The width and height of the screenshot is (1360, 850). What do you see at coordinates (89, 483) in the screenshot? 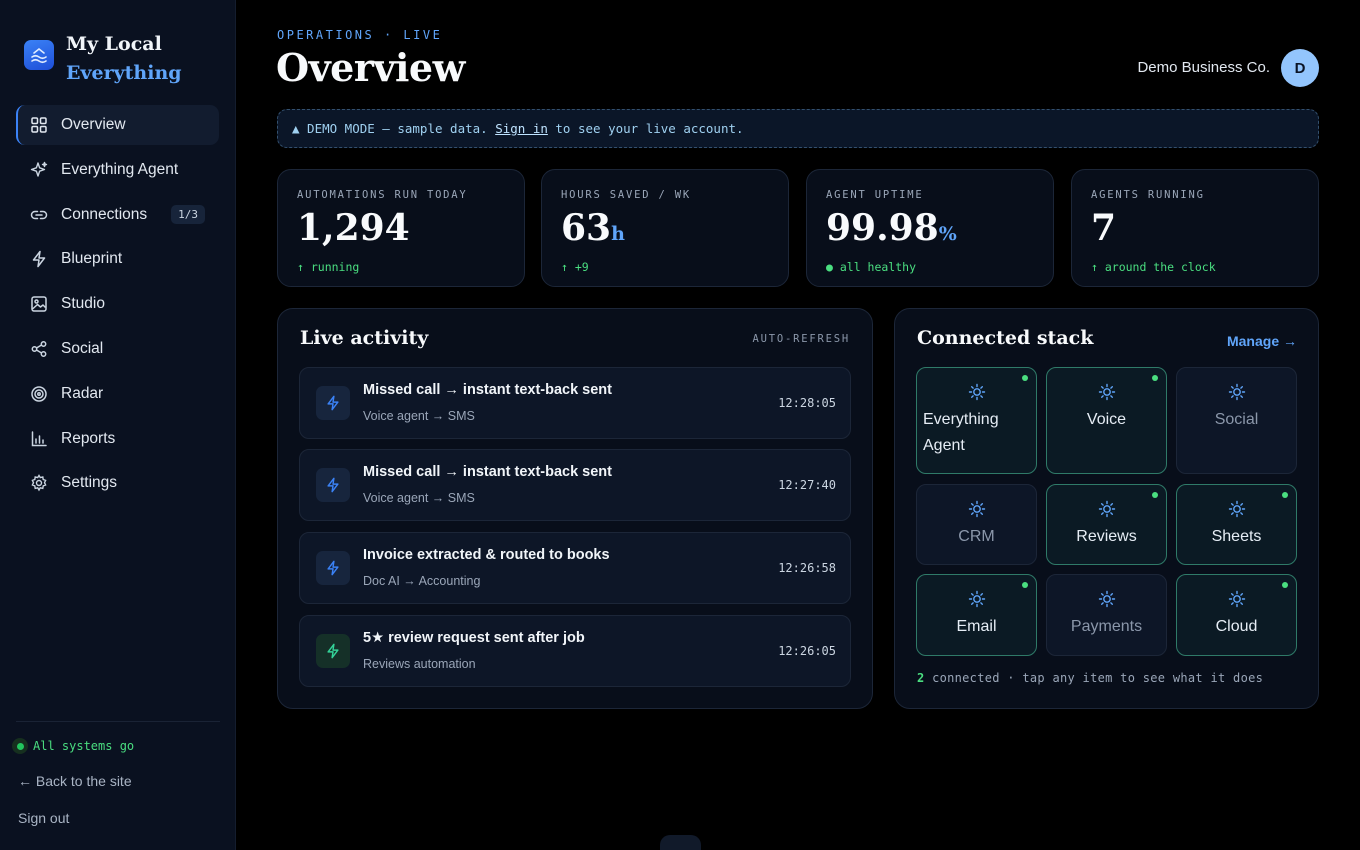
I see `sidebar-item-label: Settings` at bounding box center [89, 483].